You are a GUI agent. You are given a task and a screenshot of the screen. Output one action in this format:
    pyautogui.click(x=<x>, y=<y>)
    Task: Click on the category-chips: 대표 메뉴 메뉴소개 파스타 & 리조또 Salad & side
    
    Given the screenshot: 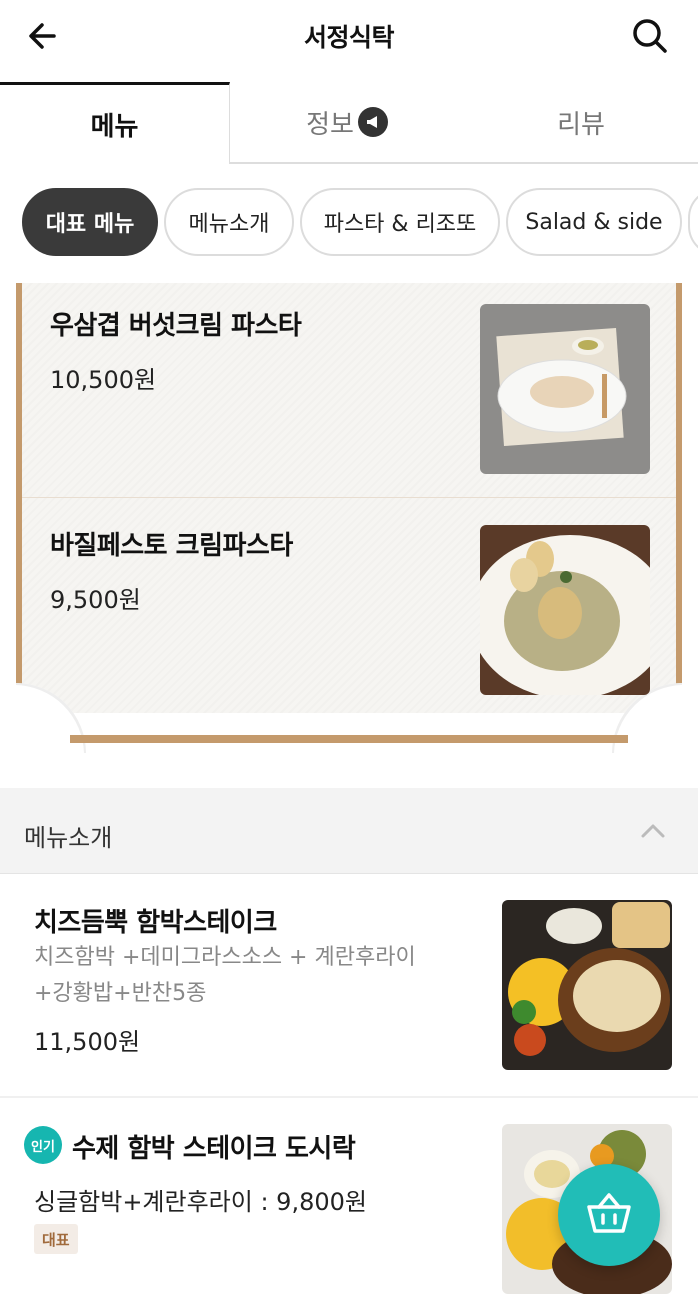 What is the action you would take?
    pyautogui.click(x=349, y=223)
    